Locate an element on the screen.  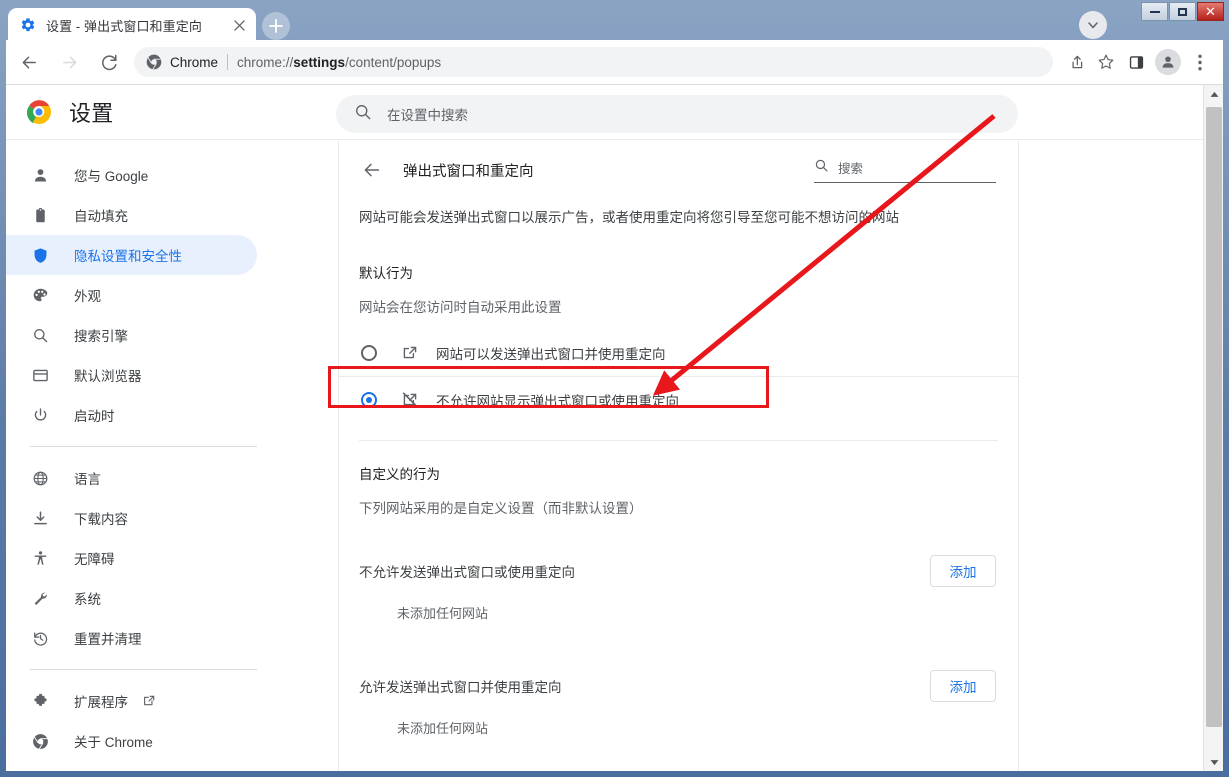
subpage-search-placeholder: 搜索 is located at coordinates (851, 169).